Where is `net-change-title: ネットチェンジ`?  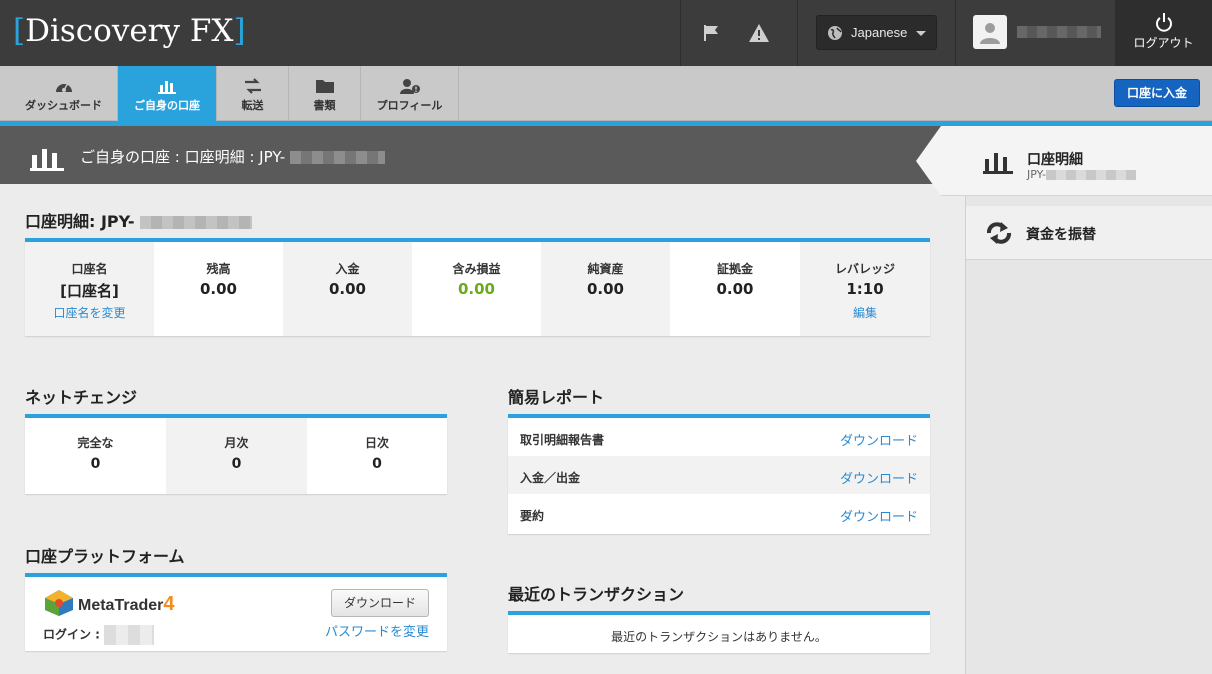
net-change-title: ネットチェンジ is located at coordinates (81, 397).